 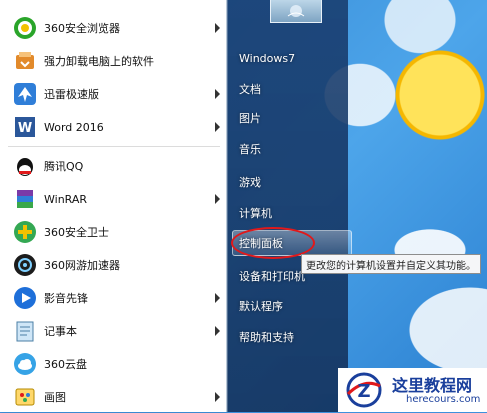 I want to click on watermark-logo-letter: Z, so click(x=363, y=391).